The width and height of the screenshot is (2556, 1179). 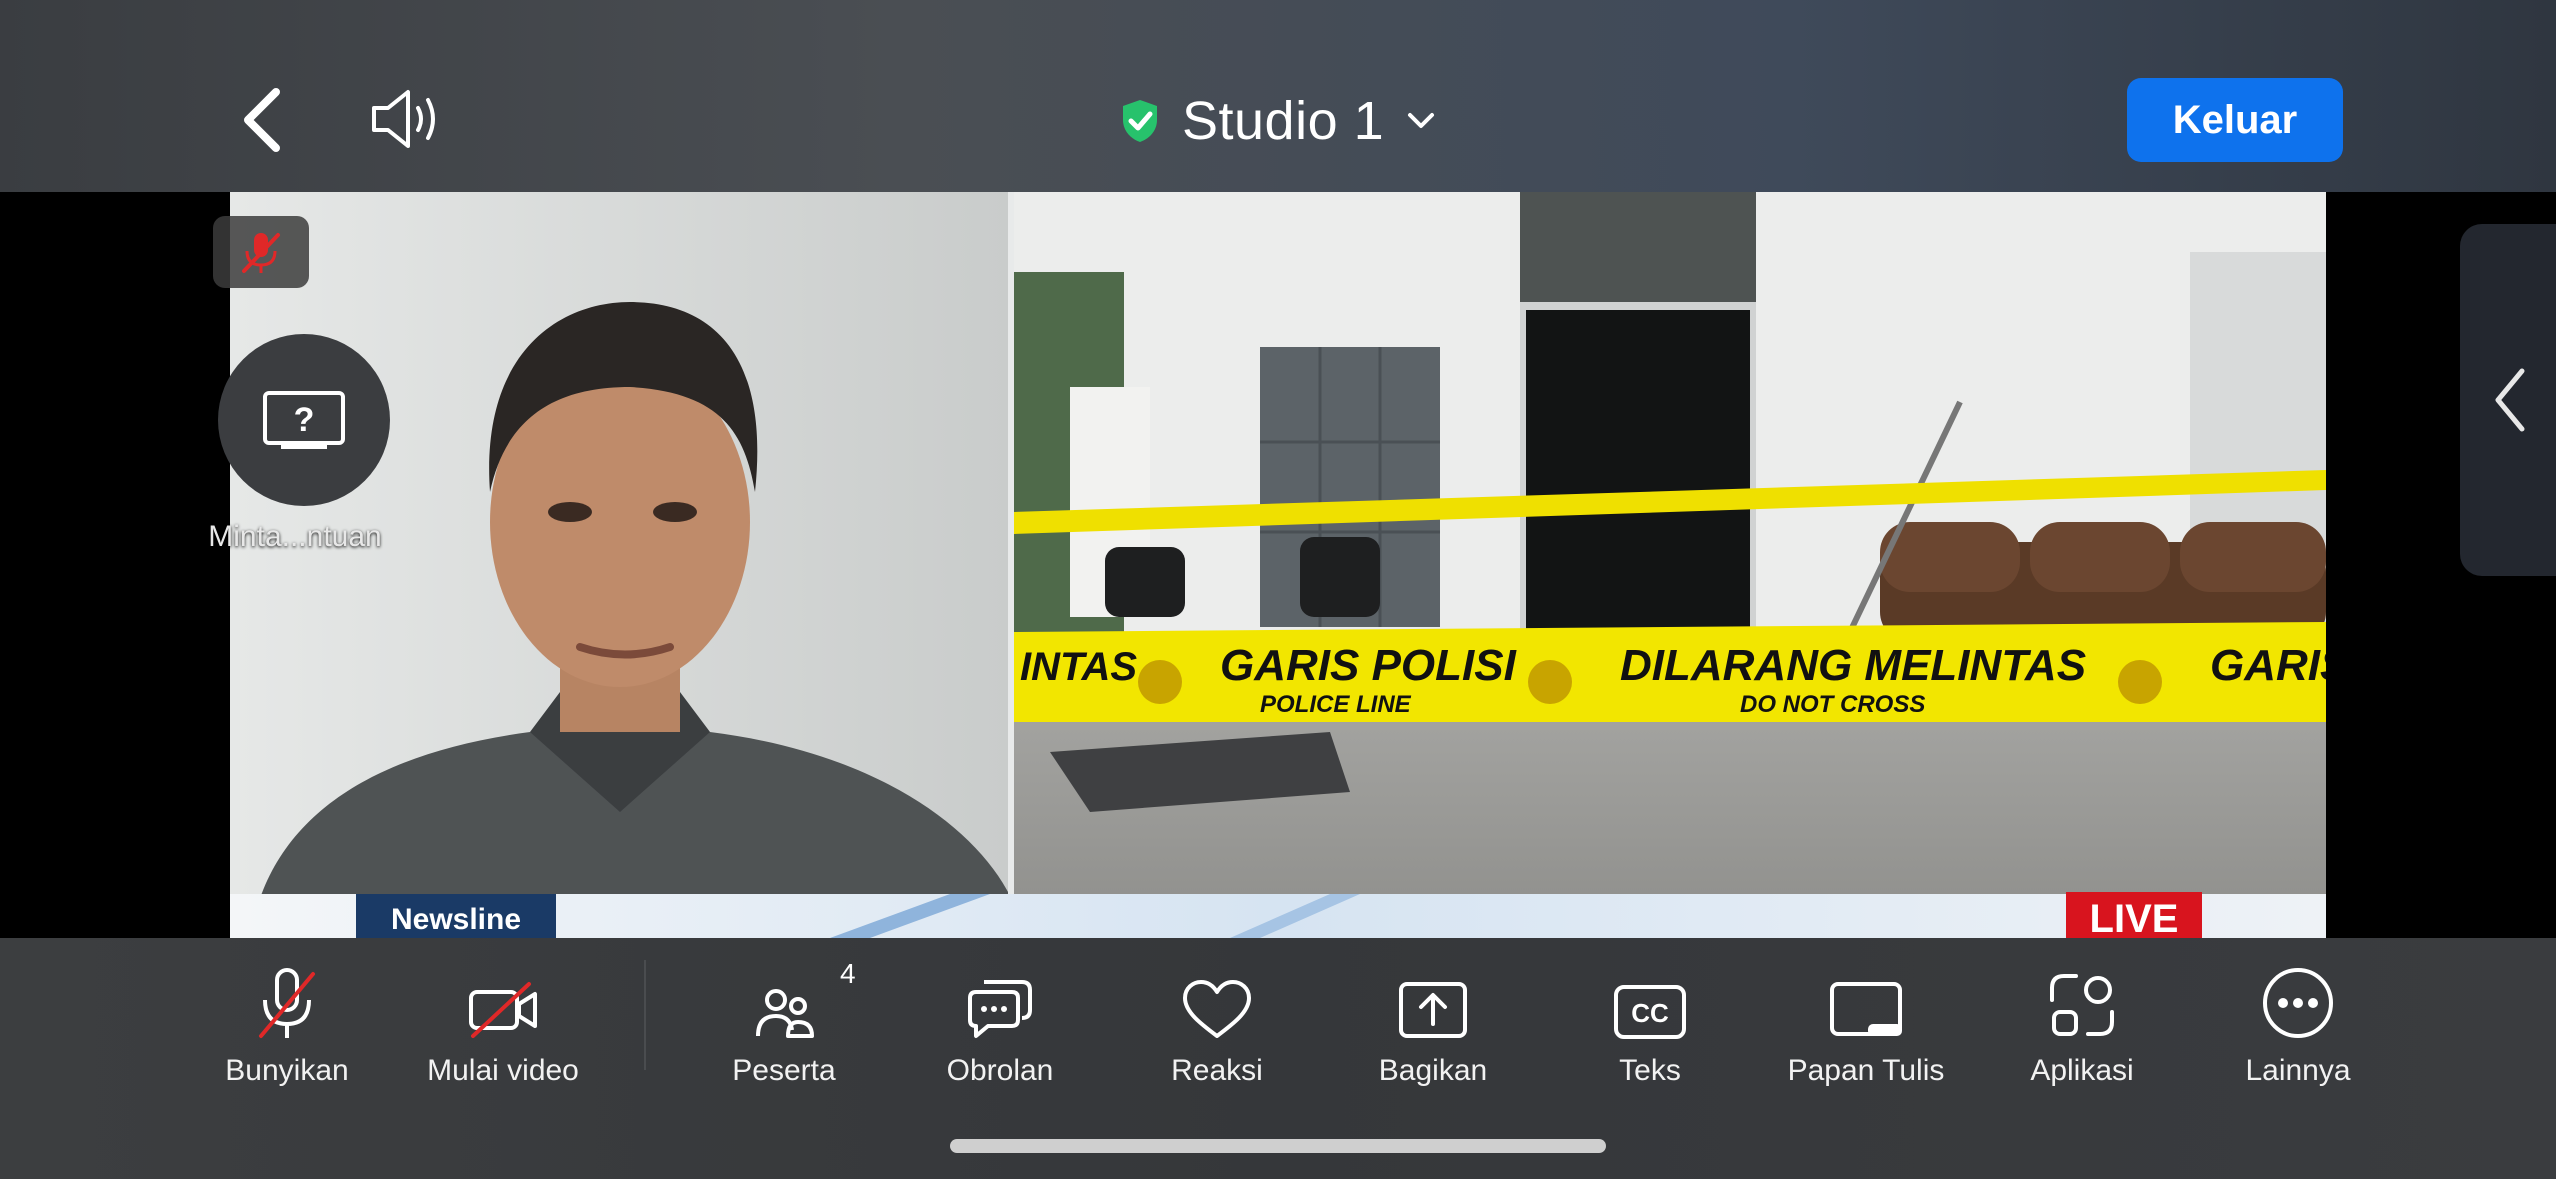 I want to click on ask-for-help-label: Minta...ntuan, so click(x=295, y=536).